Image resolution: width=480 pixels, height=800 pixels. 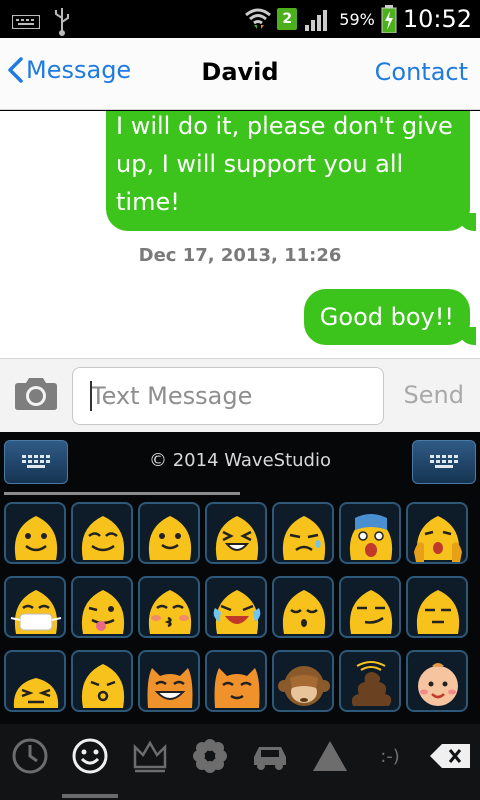 I want to click on emoji-baby, so click(x=437, y=681).